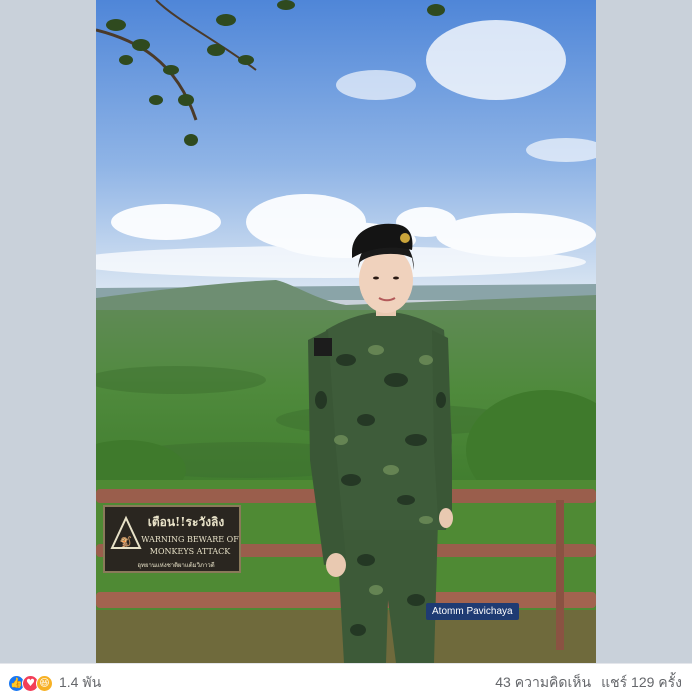  Describe the element at coordinates (80, 682) in the screenshot. I see `reaction-count: 1.4 พัน` at that location.